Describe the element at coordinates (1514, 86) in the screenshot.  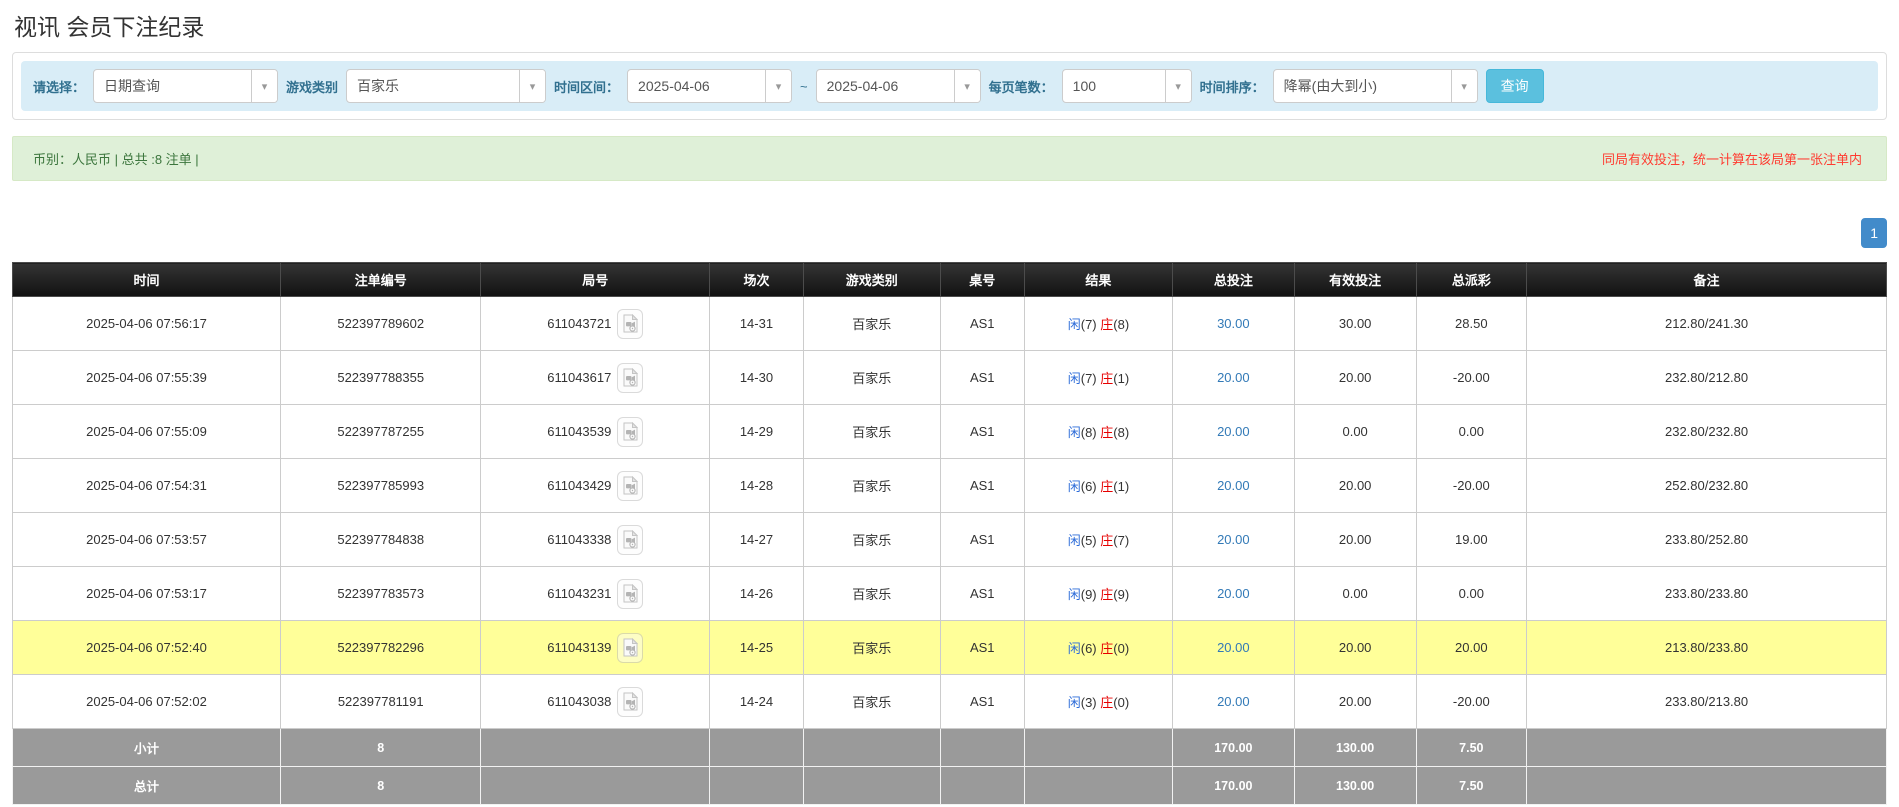
I see `search-button: 查询` at that location.